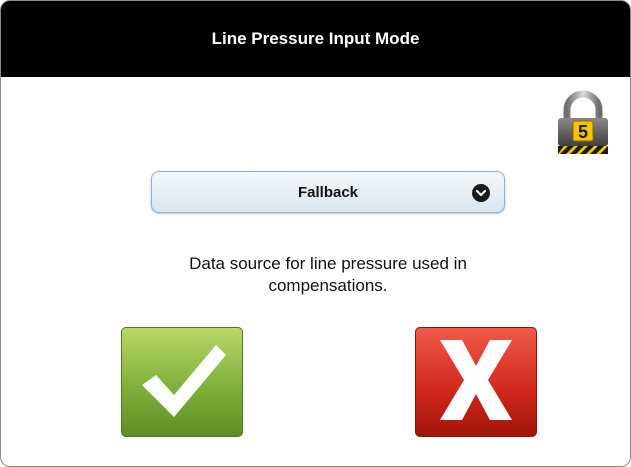 This screenshot has width=631, height=467. I want to click on cancel-button, so click(476, 382).